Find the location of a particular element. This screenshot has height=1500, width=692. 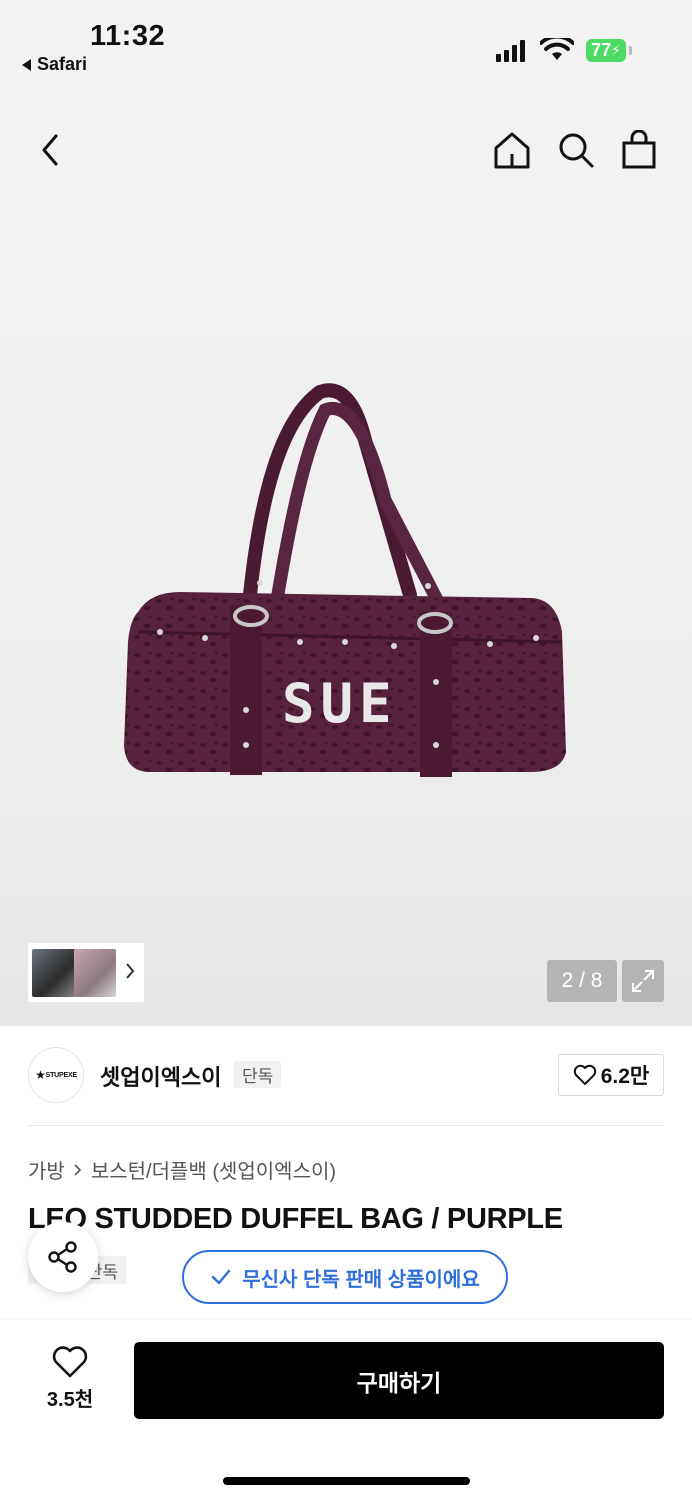

search-icon is located at coordinates (576, 150).